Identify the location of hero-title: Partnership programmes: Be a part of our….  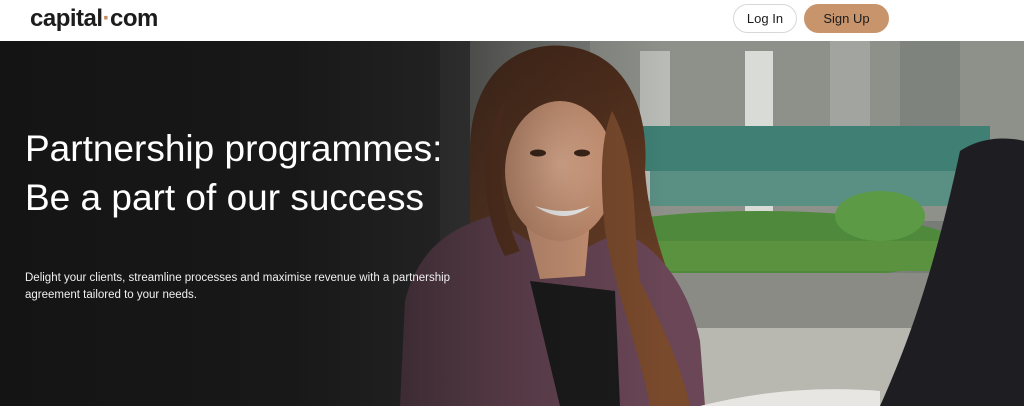
(234, 173).